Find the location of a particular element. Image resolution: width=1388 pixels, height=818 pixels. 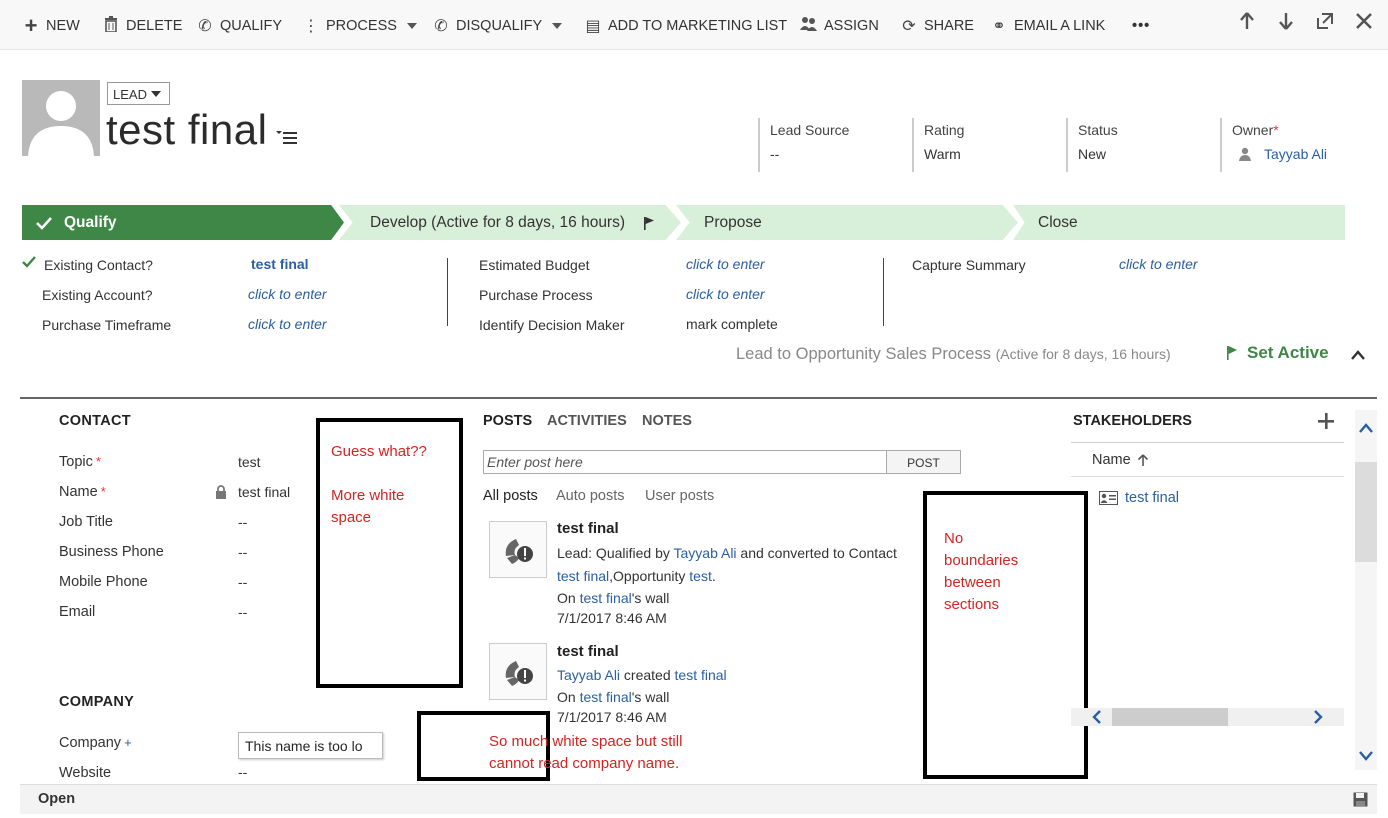

owner-field: Owner* Tayyab Ali is located at coordinates (1273, 145).